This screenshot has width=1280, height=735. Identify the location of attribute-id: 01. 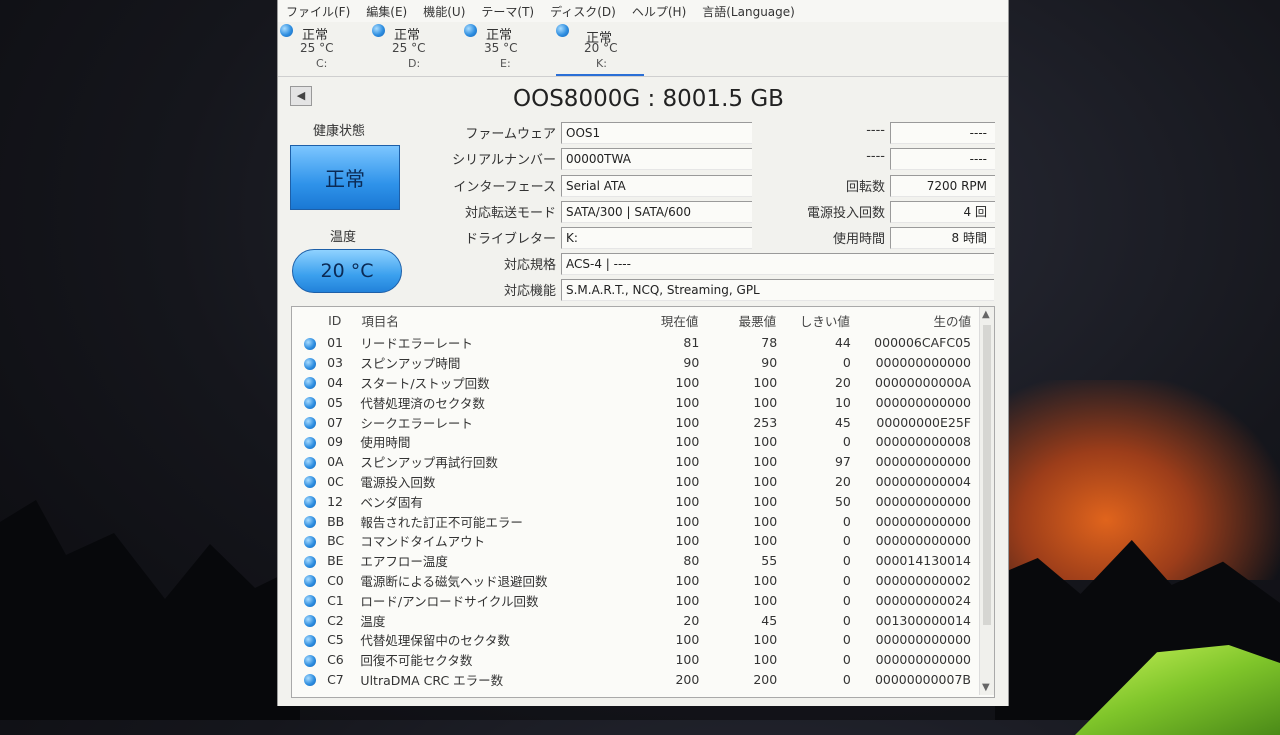
(335, 343).